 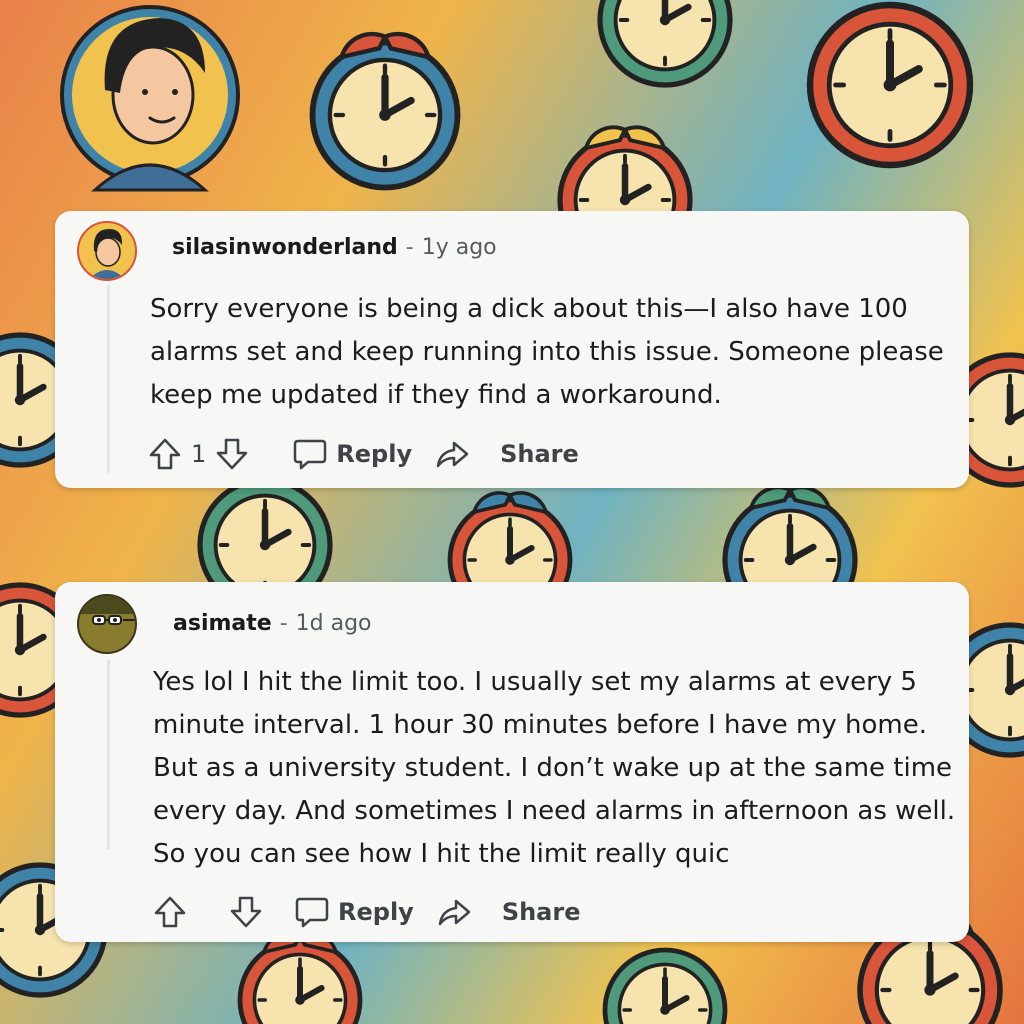 What do you see at coordinates (150, 98) in the screenshot?
I see `portrait-illustration` at bounding box center [150, 98].